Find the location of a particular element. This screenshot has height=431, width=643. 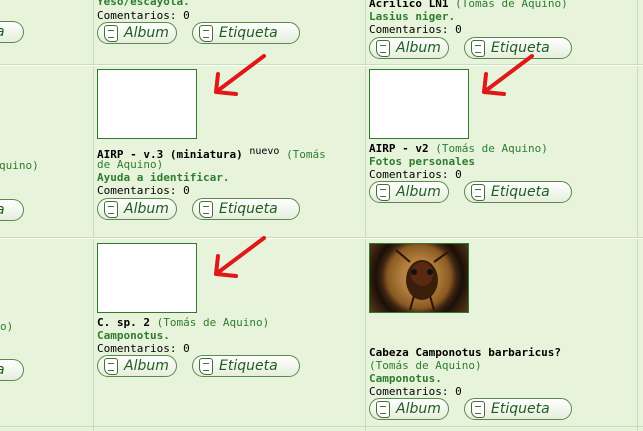

album-title: Cabeza Camponotus barbaricus? is located at coordinates (465, 352).